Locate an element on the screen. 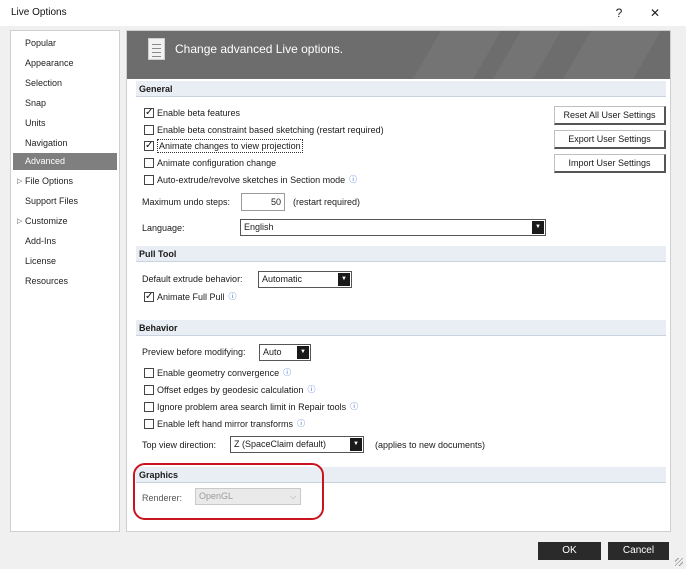  animate-full-pull-checkbox is located at coordinates (149, 297).